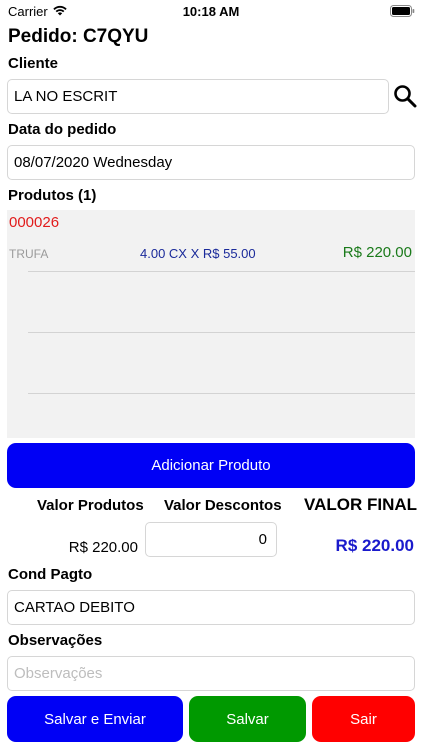  What do you see at coordinates (211, 539) in the screenshot?
I see `discount-input: 0` at bounding box center [211, 539].